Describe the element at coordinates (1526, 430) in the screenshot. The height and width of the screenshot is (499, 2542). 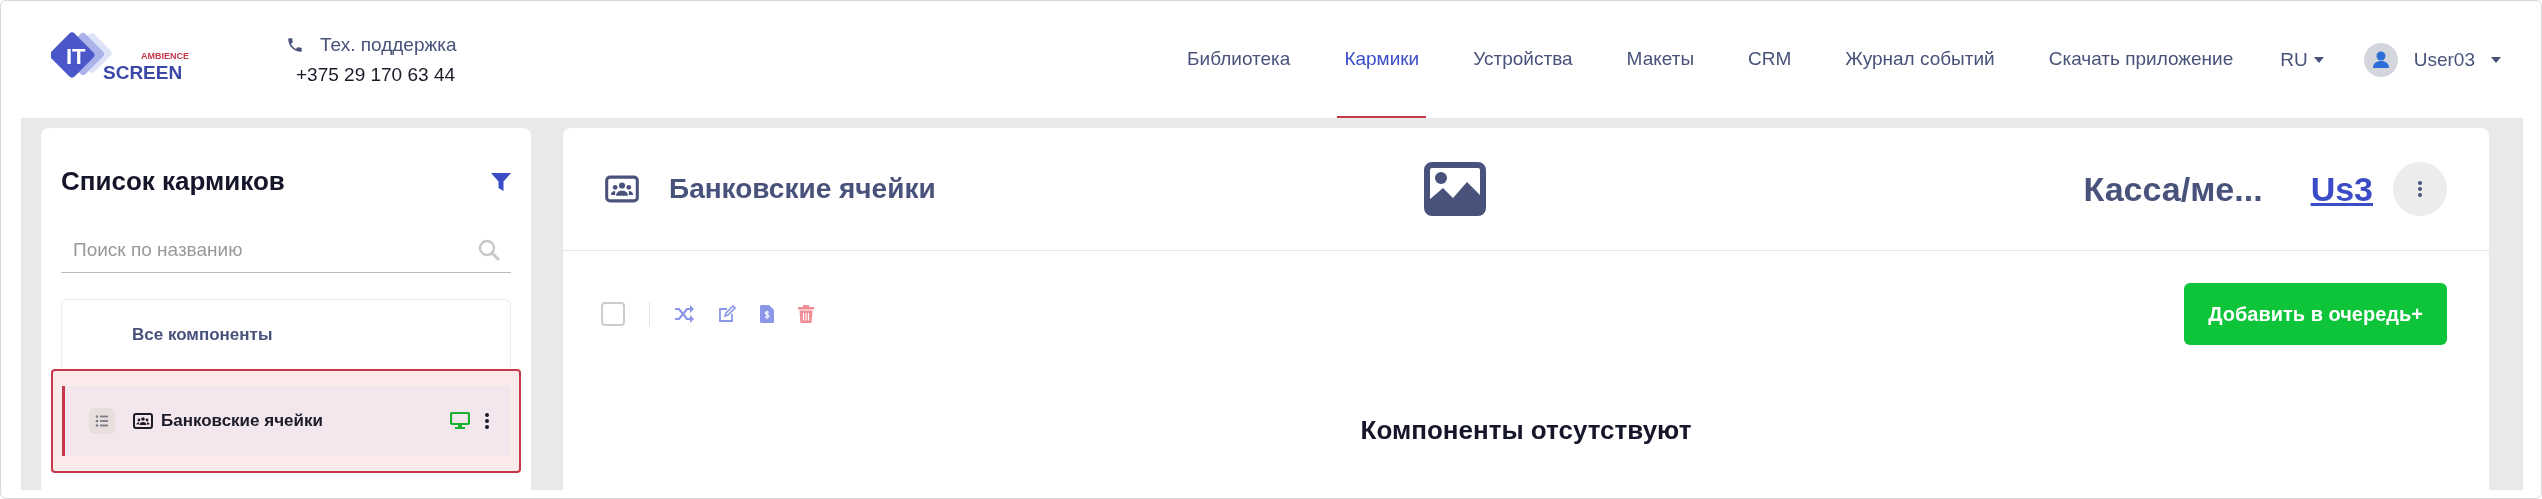
I see `empty-message: Компоненты отсутствуют` at that location.